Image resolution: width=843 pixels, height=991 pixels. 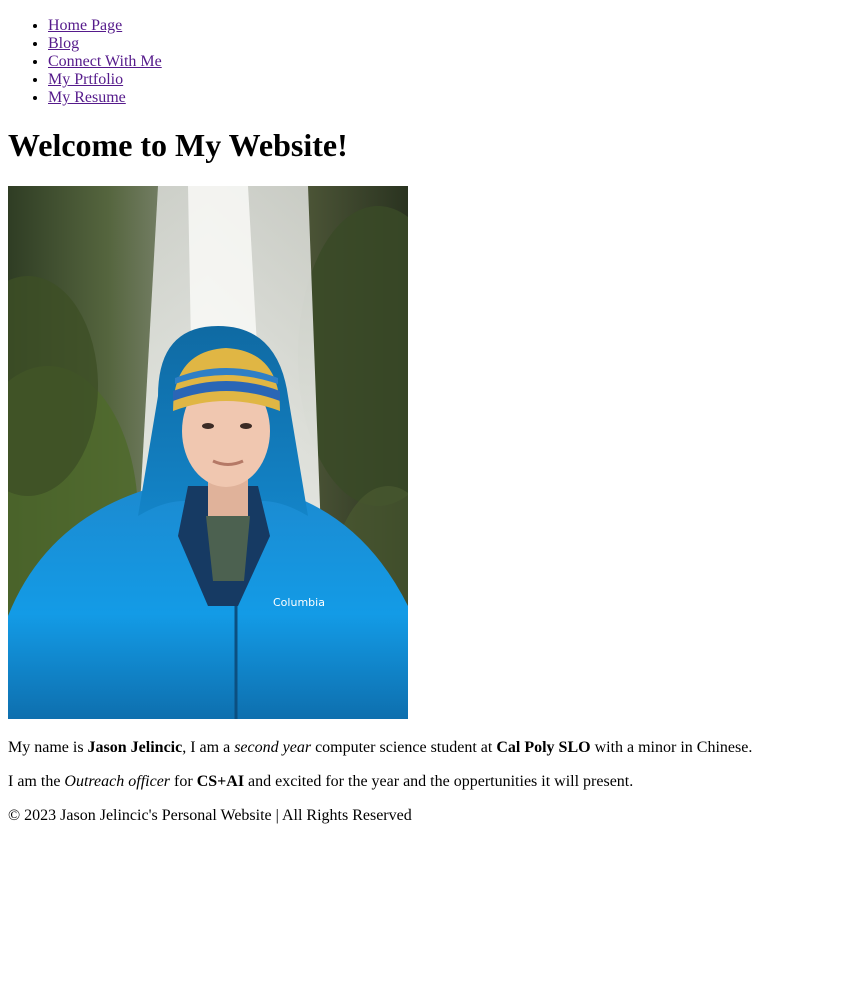 What do you see at coordinates (105, 61) in the screenshot?
I see `nav-link-connect: Connect With Me` at bounding box center [105, 61].